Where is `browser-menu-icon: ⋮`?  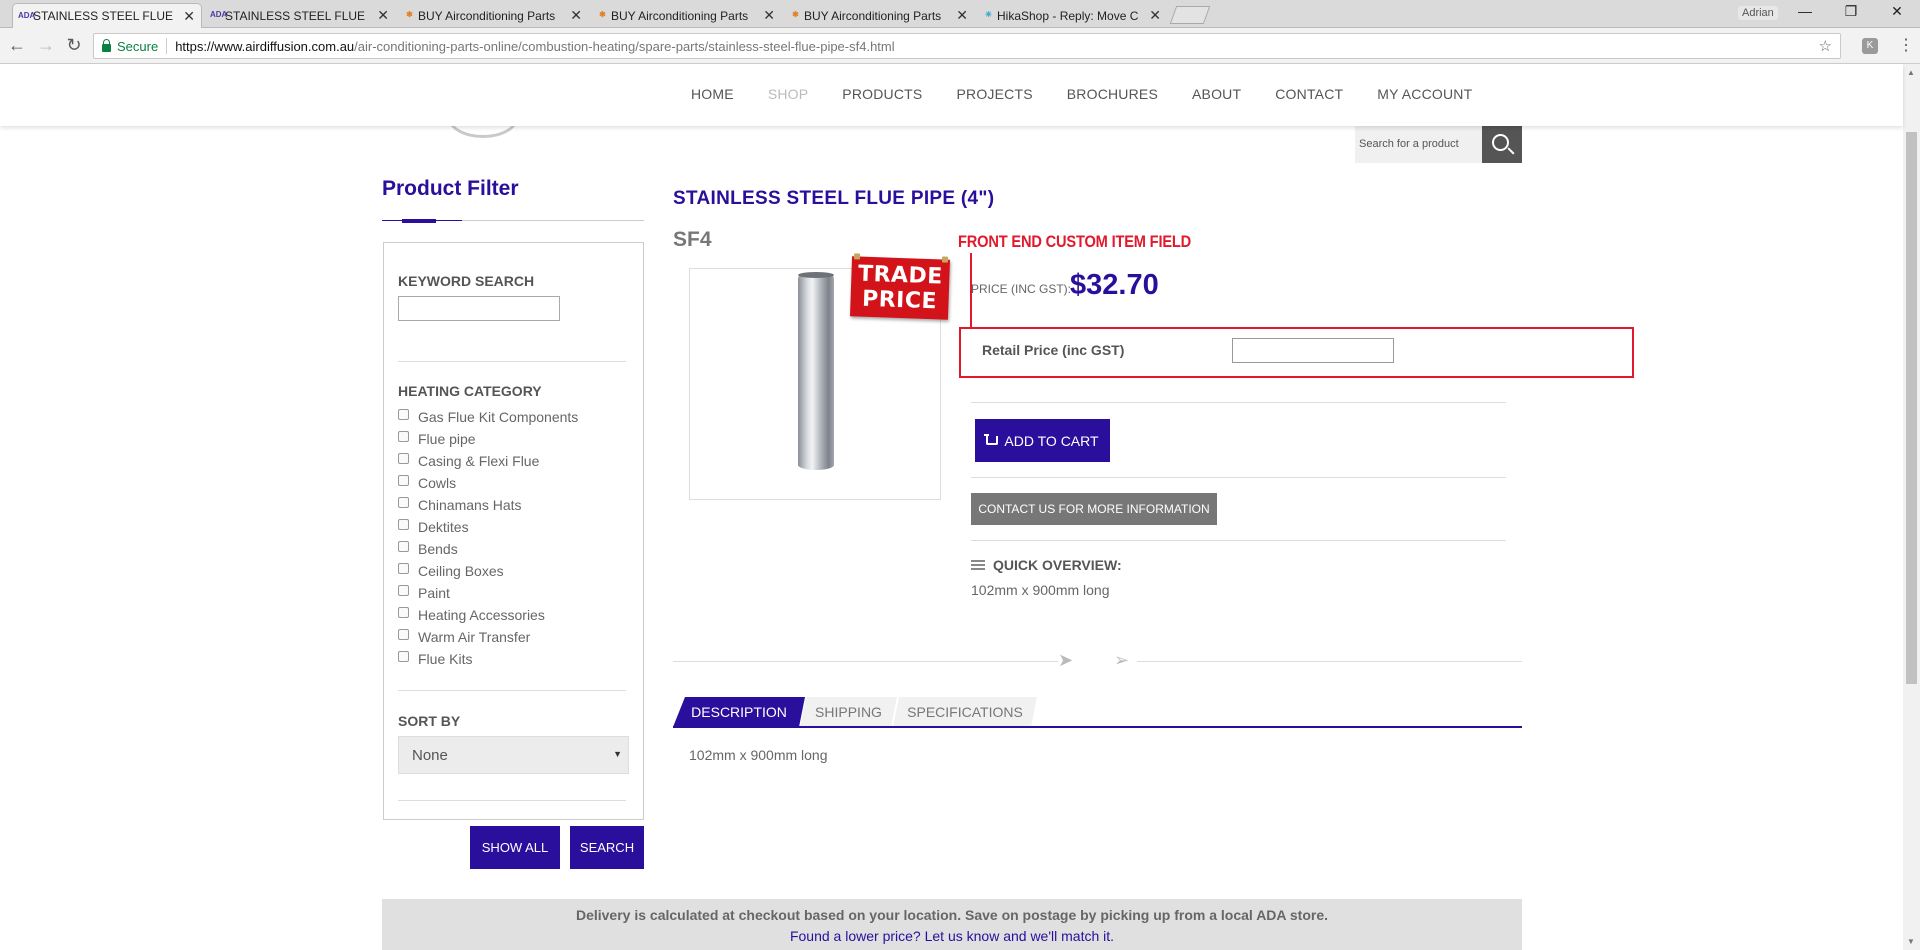
browser-menu-icon: ⋮ is located at coordinates (1906, 46).